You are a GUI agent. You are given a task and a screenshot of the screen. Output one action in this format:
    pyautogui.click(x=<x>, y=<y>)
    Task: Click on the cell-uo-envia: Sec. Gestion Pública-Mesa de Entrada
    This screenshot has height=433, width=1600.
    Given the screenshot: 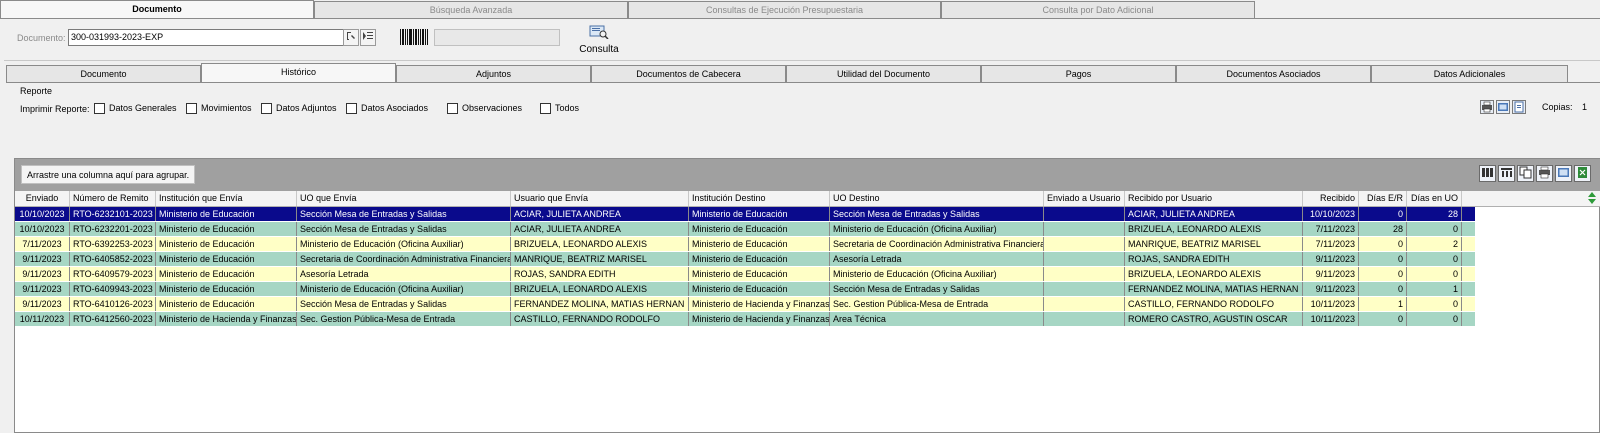 What is the action you would take?
    pyautogui.click(x=404, y=319)
    